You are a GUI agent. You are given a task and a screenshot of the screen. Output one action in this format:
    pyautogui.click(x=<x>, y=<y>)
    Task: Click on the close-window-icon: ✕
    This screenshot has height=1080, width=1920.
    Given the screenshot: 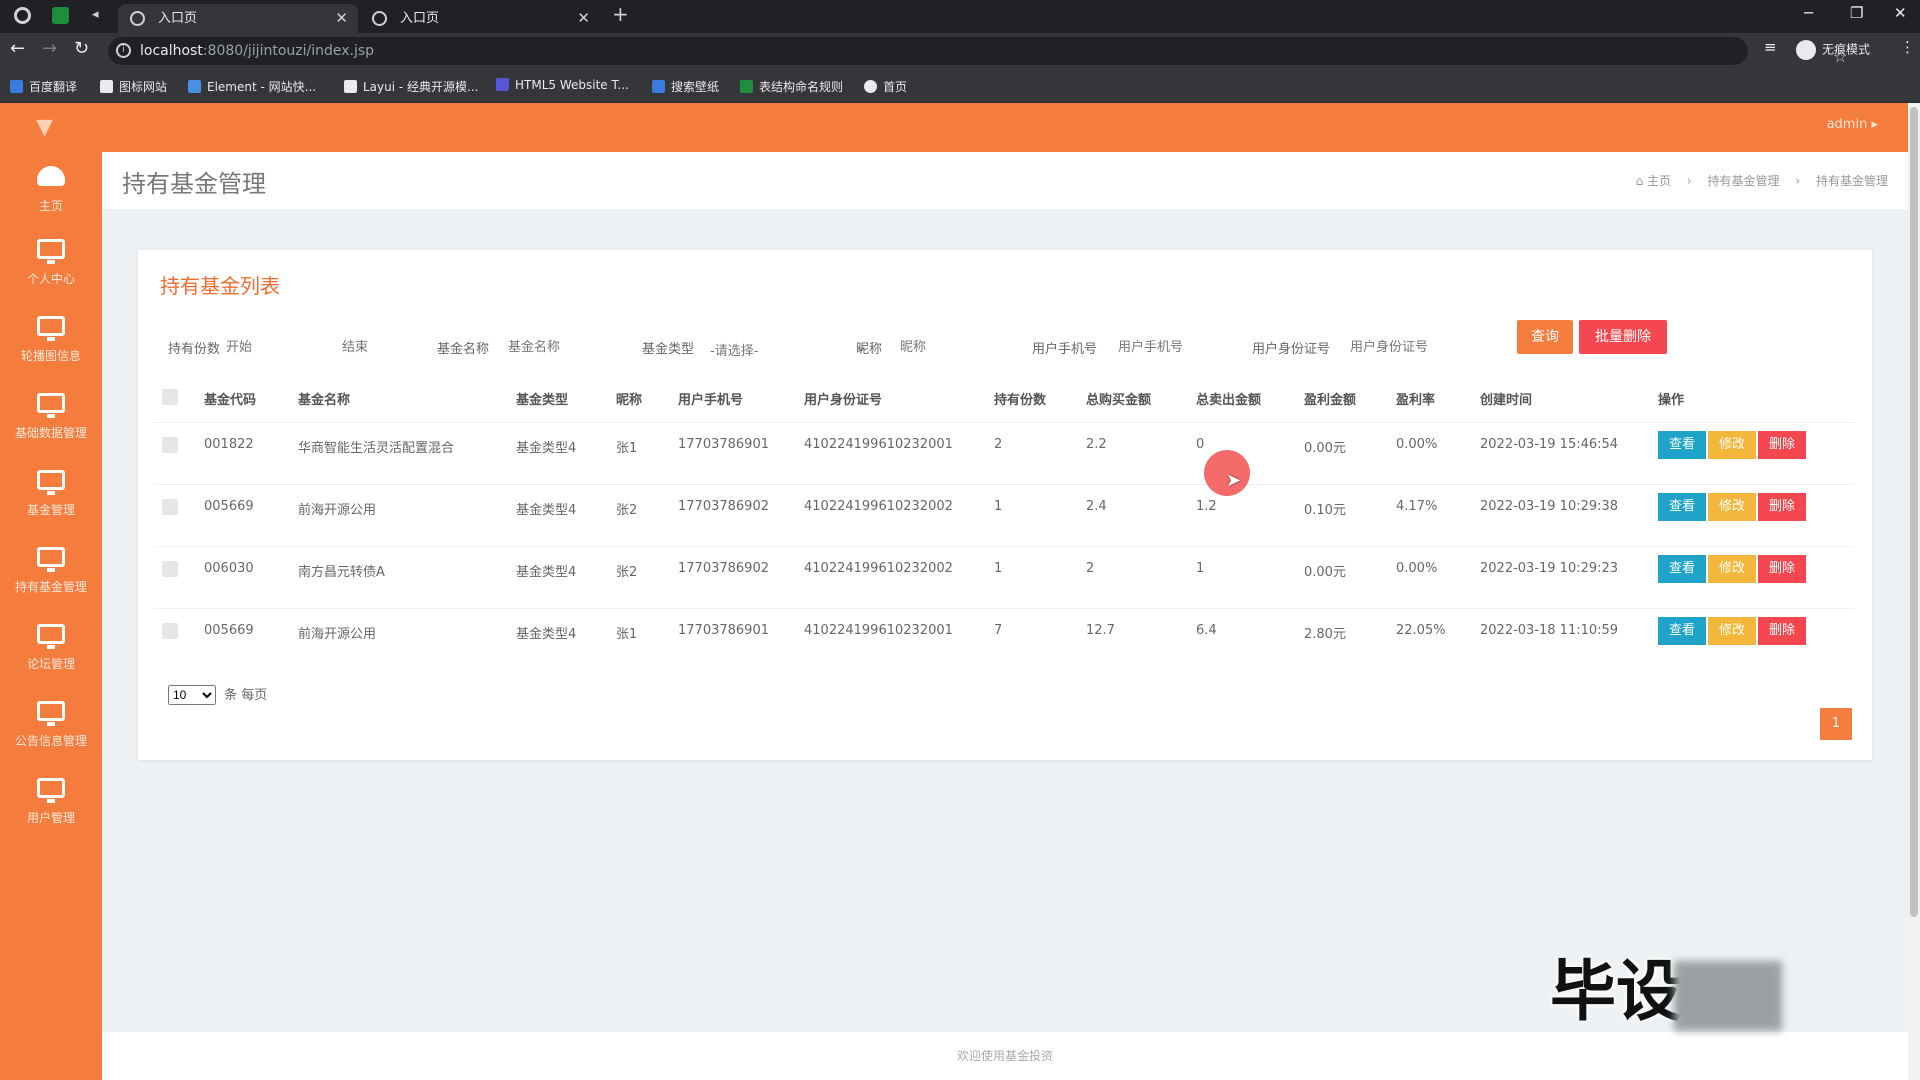 What is the action you would take?
    pyautogui.click(x=1900, y=13)
    